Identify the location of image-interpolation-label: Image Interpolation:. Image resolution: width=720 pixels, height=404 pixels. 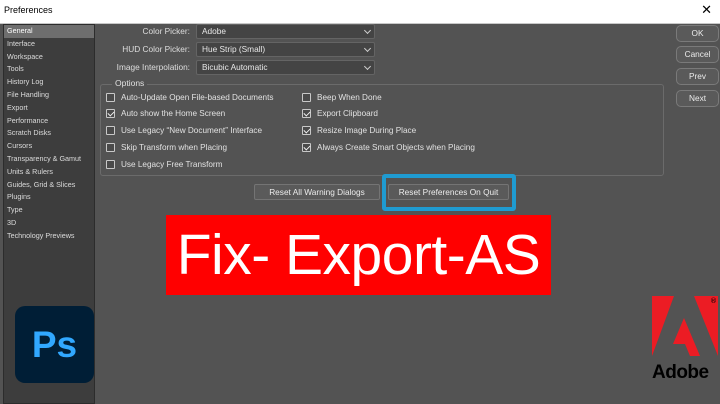
(153, 67).